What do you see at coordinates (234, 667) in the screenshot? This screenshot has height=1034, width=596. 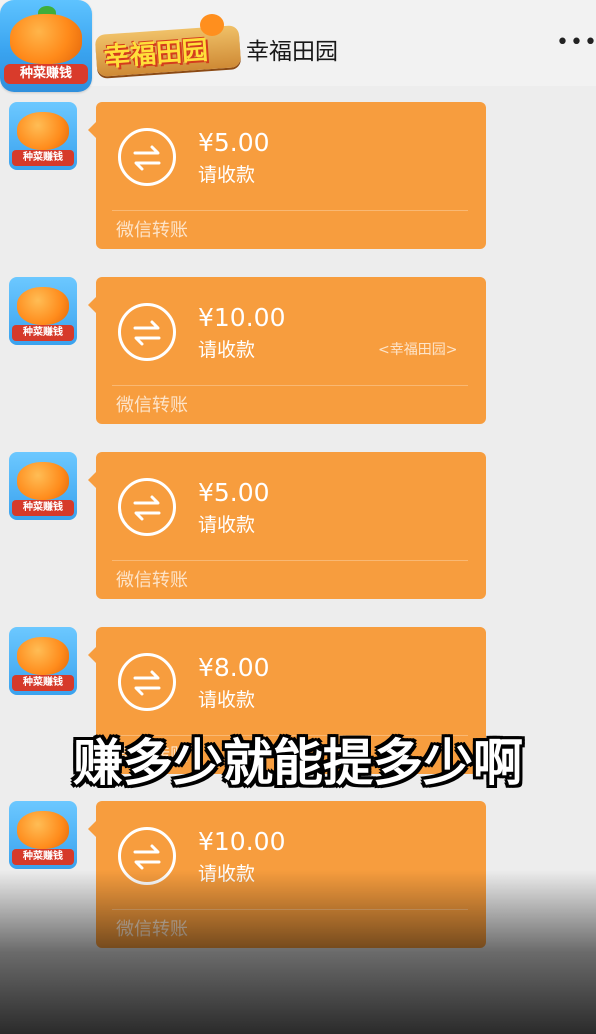 I see `transfer-amount: ¥8.00` at bounding box center [234, 667].